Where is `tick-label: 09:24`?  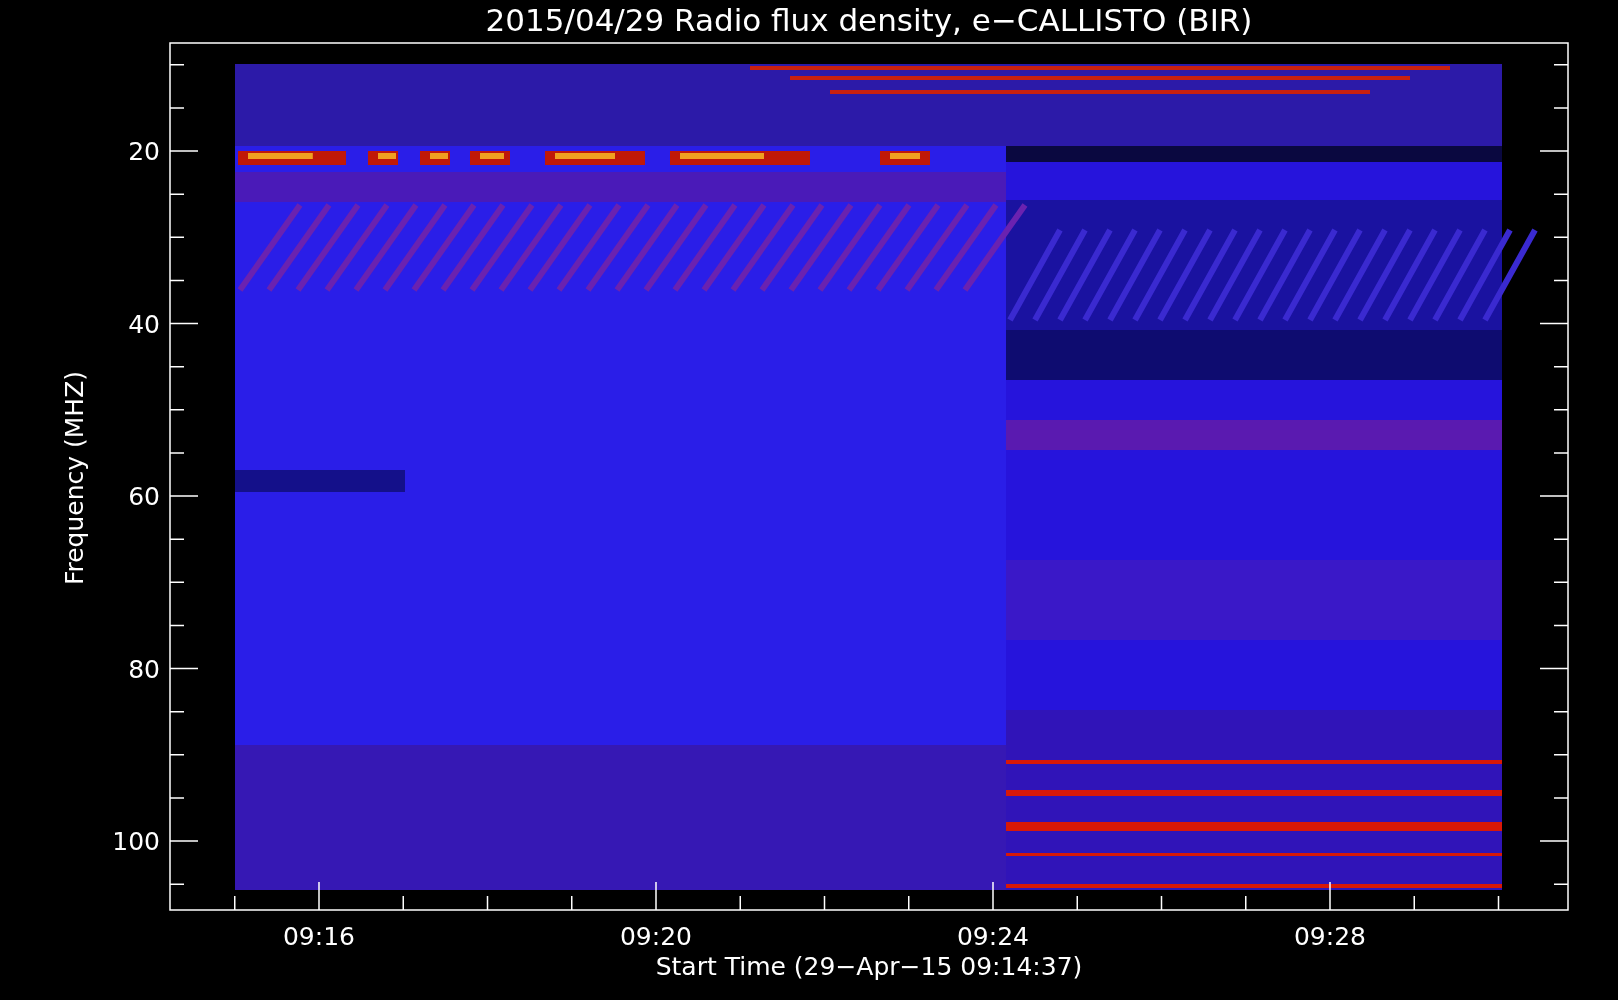 tick-label: 09:24 is located at coordinates (993, 936).